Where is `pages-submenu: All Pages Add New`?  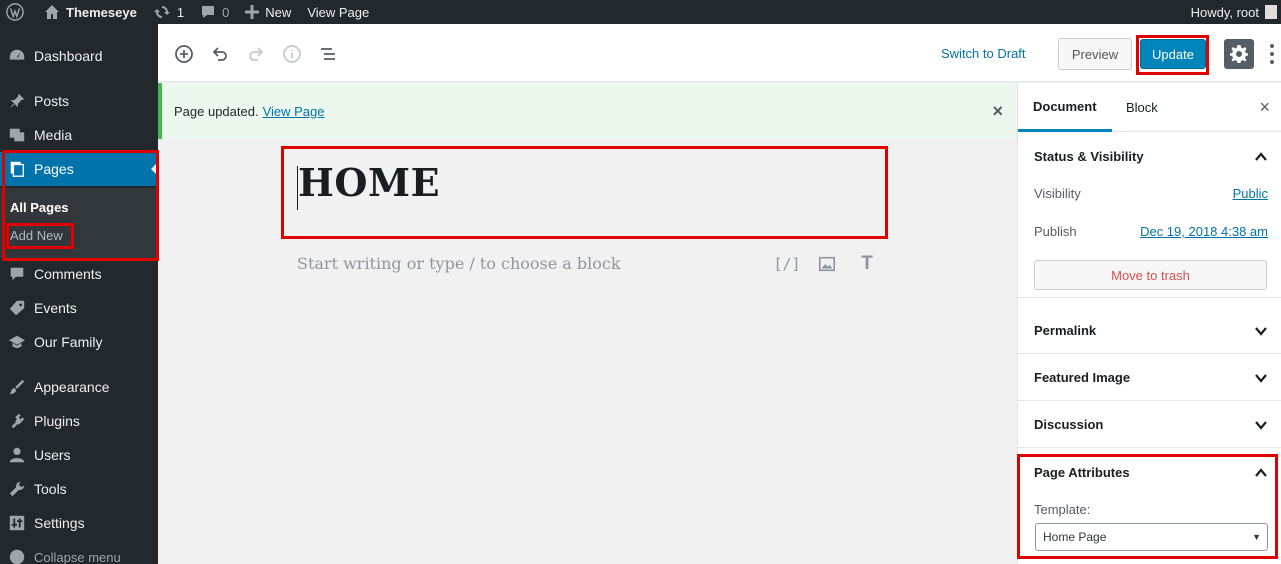
pages-submenu: All Pages Add New is located at coordinates (79, 223).